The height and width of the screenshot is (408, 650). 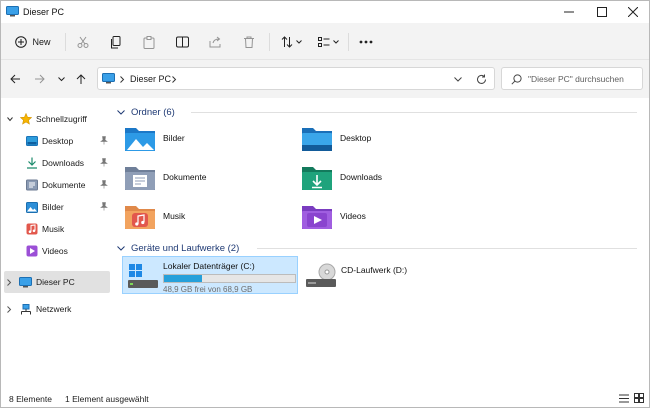 I want to click on new-button-label: New, so click(x=41, y=42).